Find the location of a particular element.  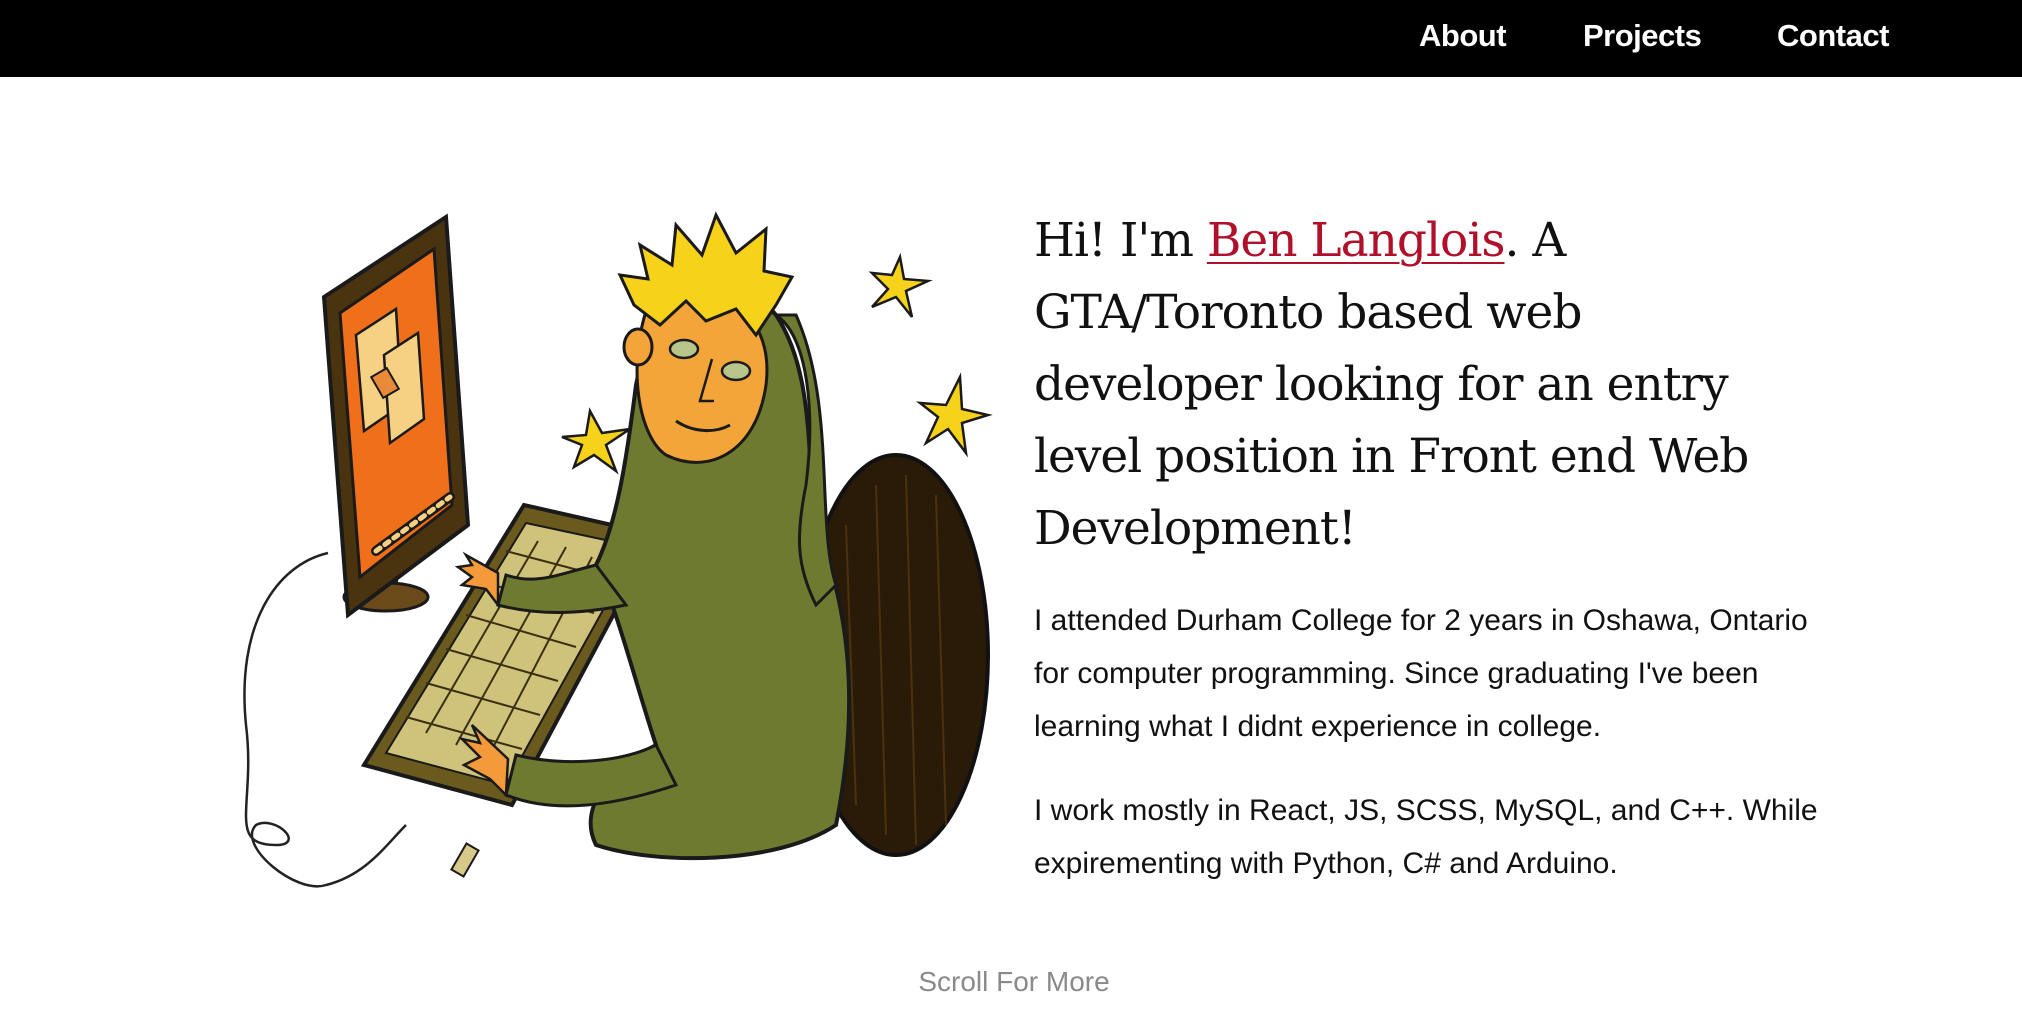

monitor is located at coordinates (396, 416).